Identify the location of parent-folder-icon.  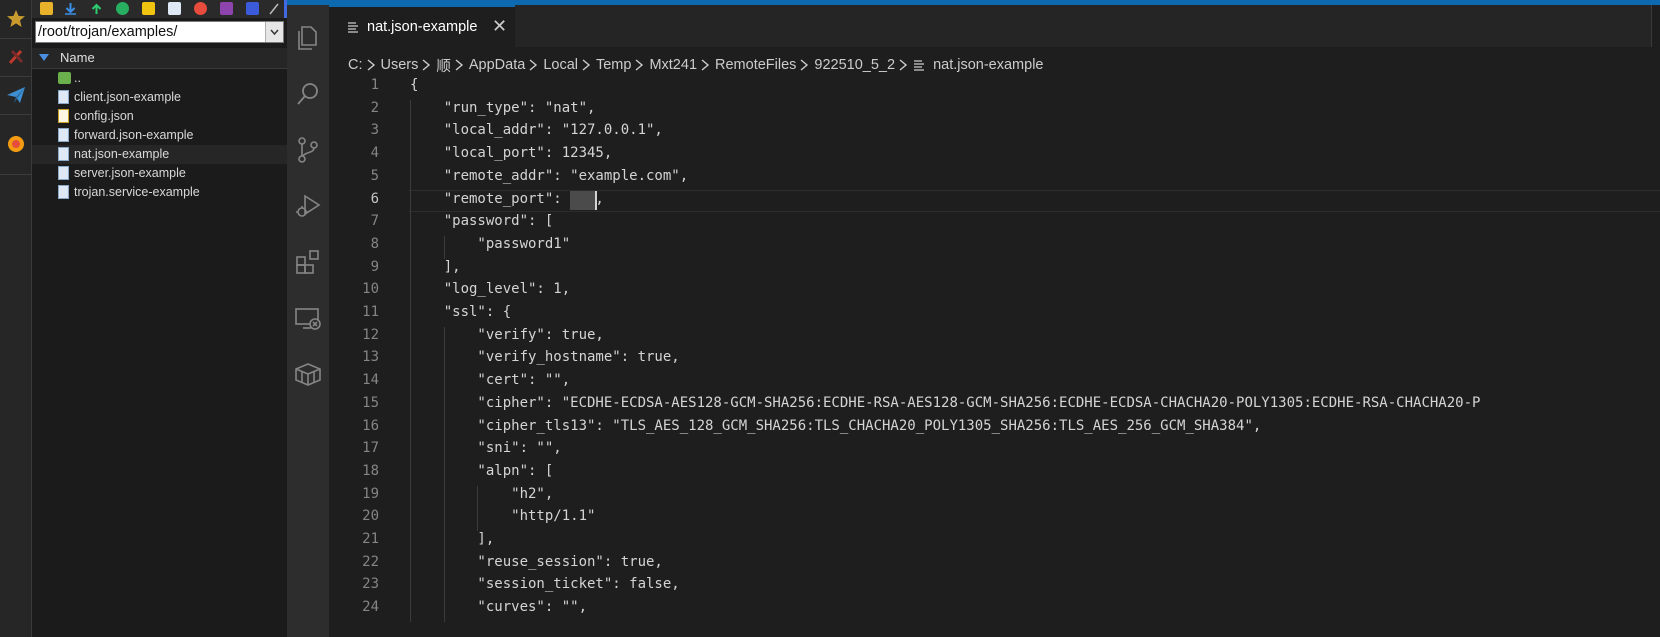
(64, 78).